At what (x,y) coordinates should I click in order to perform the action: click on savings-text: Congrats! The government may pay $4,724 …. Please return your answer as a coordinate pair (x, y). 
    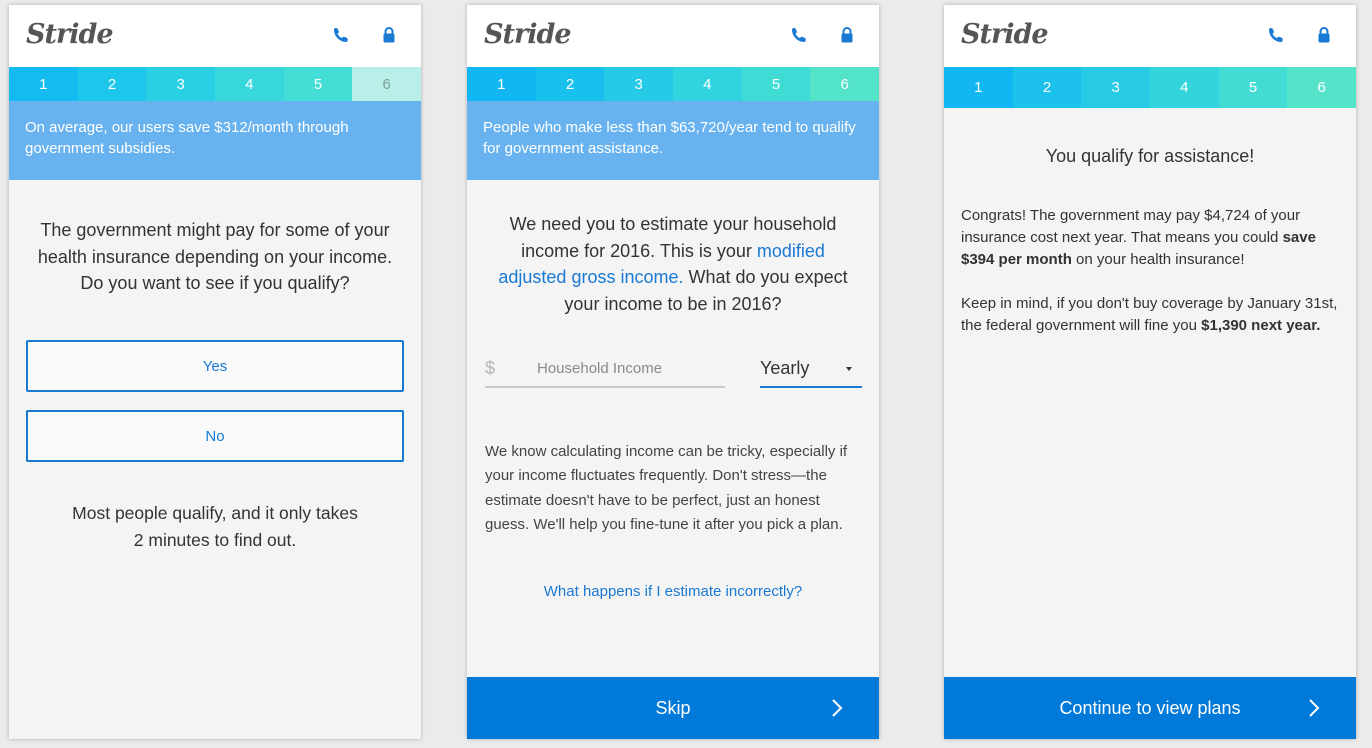
    Looking at the image, I should click on (1131, 226).